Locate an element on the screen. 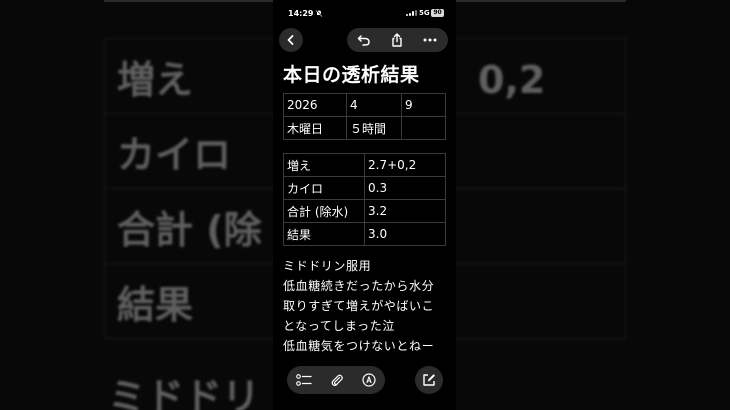  battery-icon: 90 is located at coordinates (437, 13).